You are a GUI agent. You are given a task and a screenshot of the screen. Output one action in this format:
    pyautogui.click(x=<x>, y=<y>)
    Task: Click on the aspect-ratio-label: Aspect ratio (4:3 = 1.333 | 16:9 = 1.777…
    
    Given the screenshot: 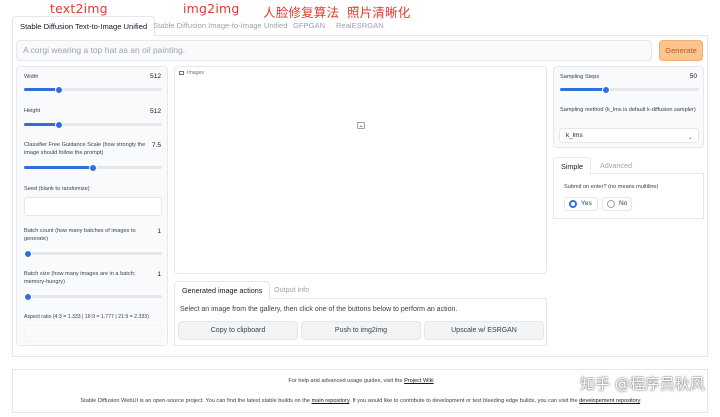 What is the action you would take?
    pyautogui.click(x=86, y=317)
    